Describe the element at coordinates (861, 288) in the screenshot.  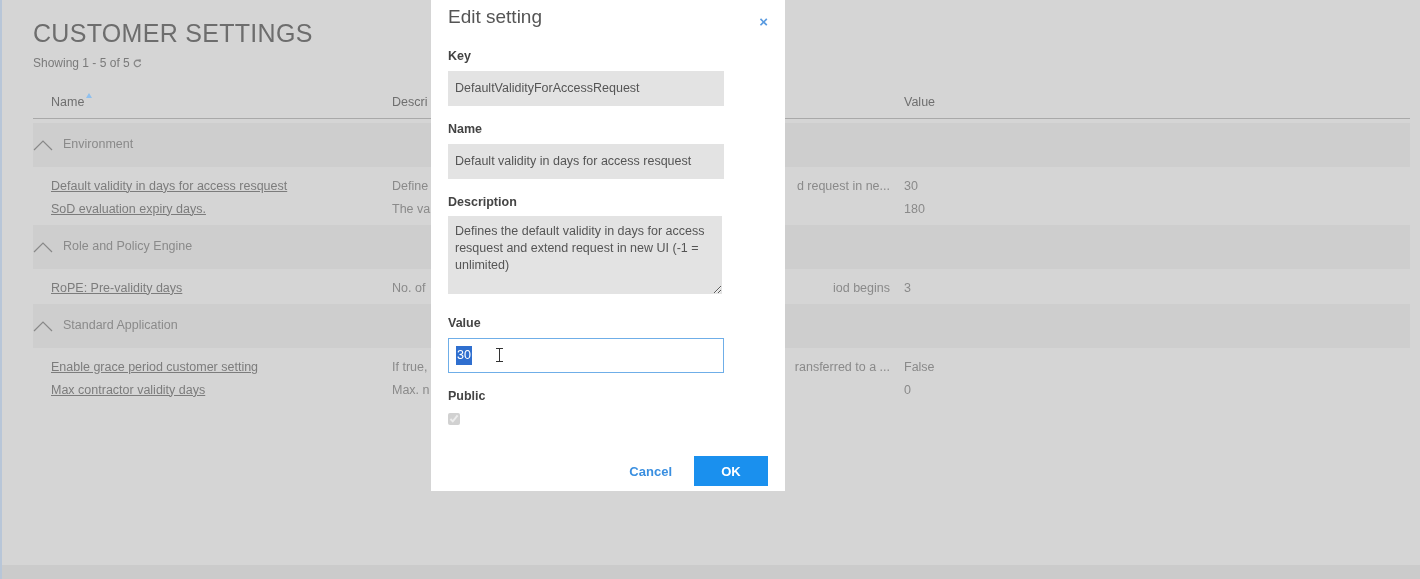
I see `table-cell-text: iod begins` at that location.